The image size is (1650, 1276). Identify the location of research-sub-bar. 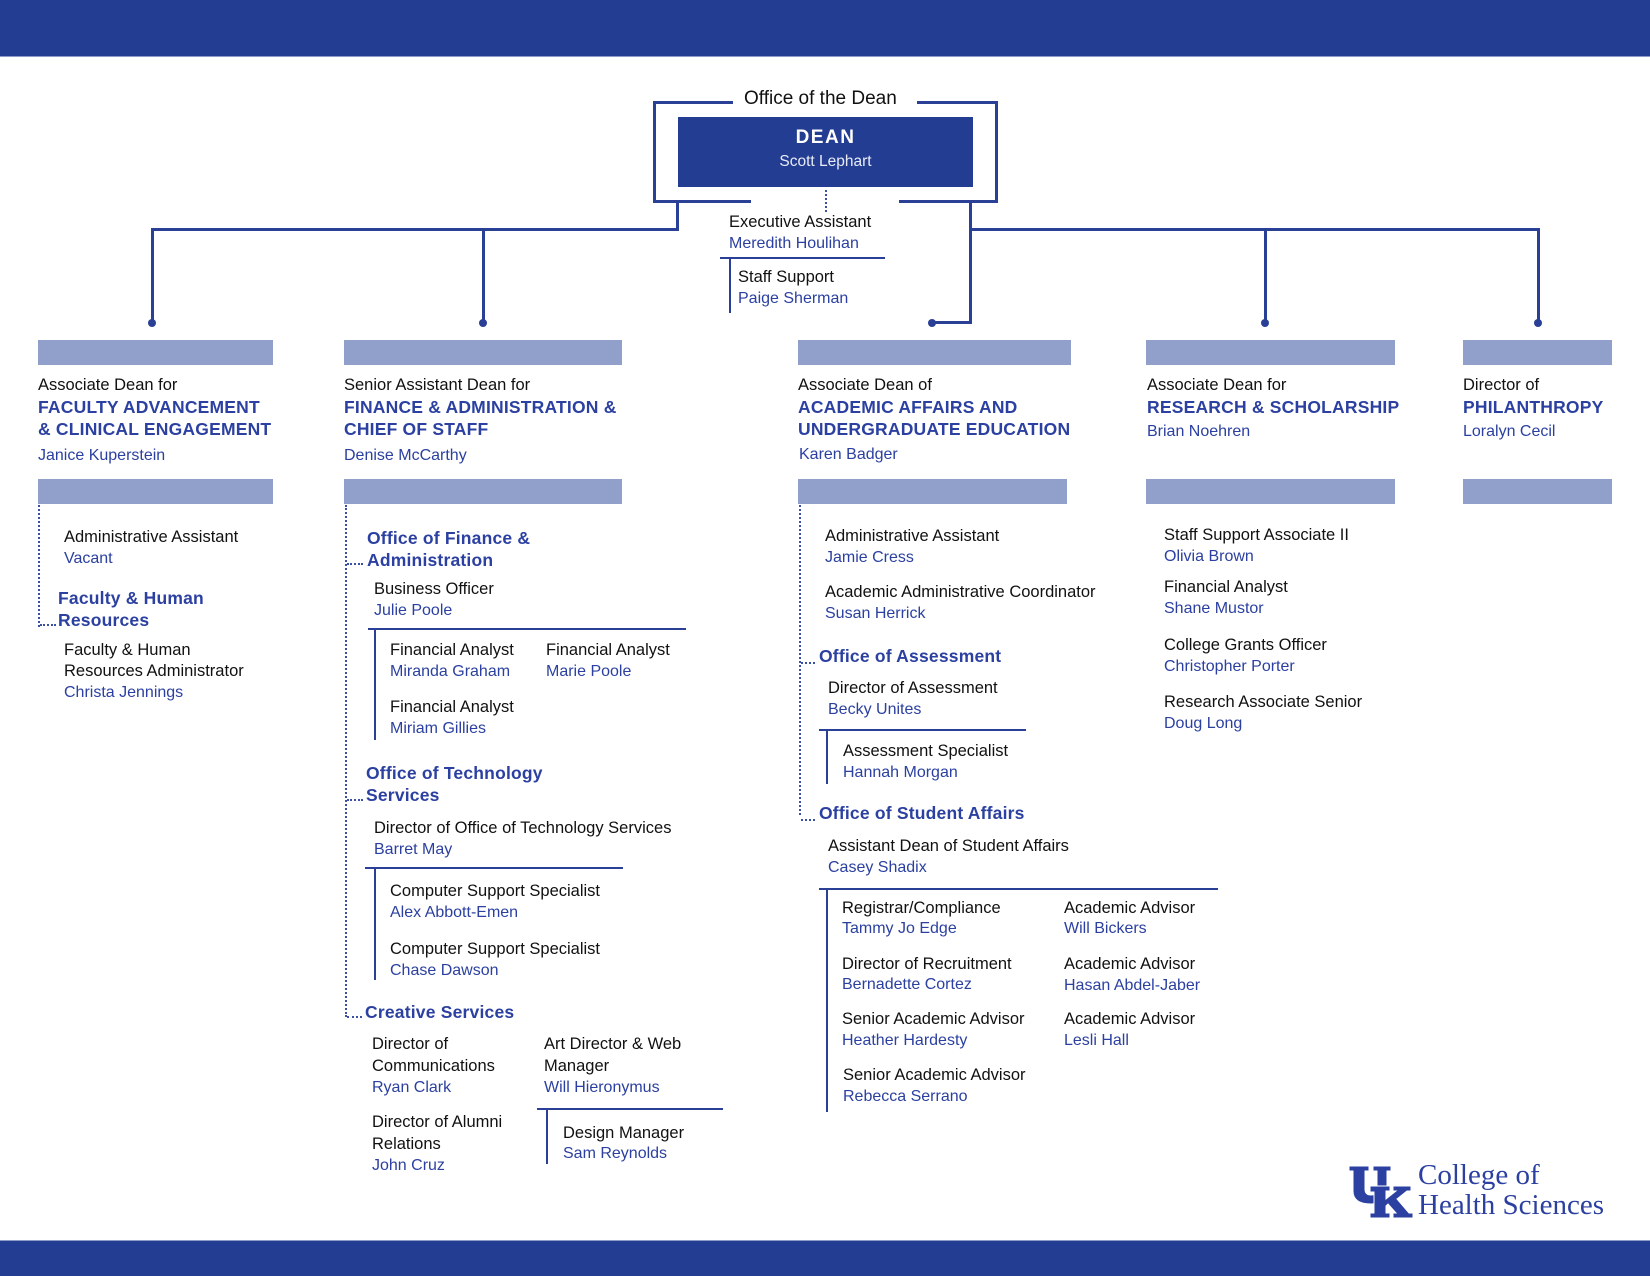
(1270, 491).